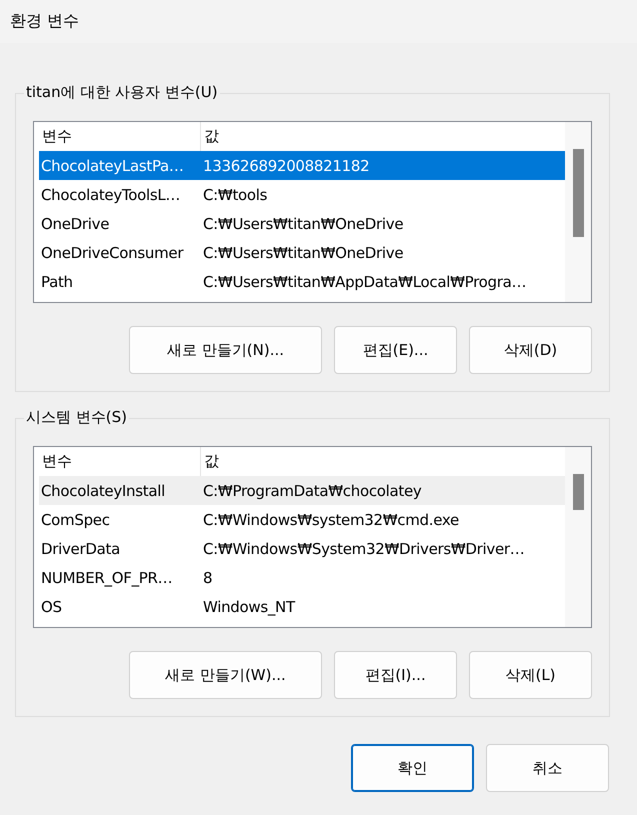 This screenshot has height=815, width=637. I want to click on list-row: OneDrive C:₩Users₩titan₩OneDrive, so click(302, 223).